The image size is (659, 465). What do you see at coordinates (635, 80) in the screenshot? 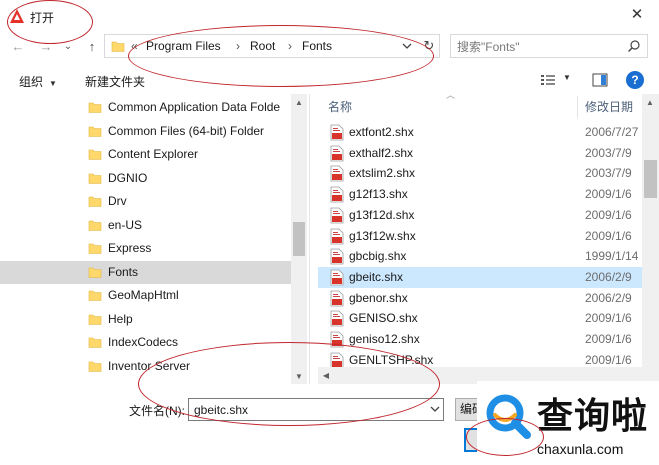
I see `help-icon: ?` at bounding box center [635, 80].